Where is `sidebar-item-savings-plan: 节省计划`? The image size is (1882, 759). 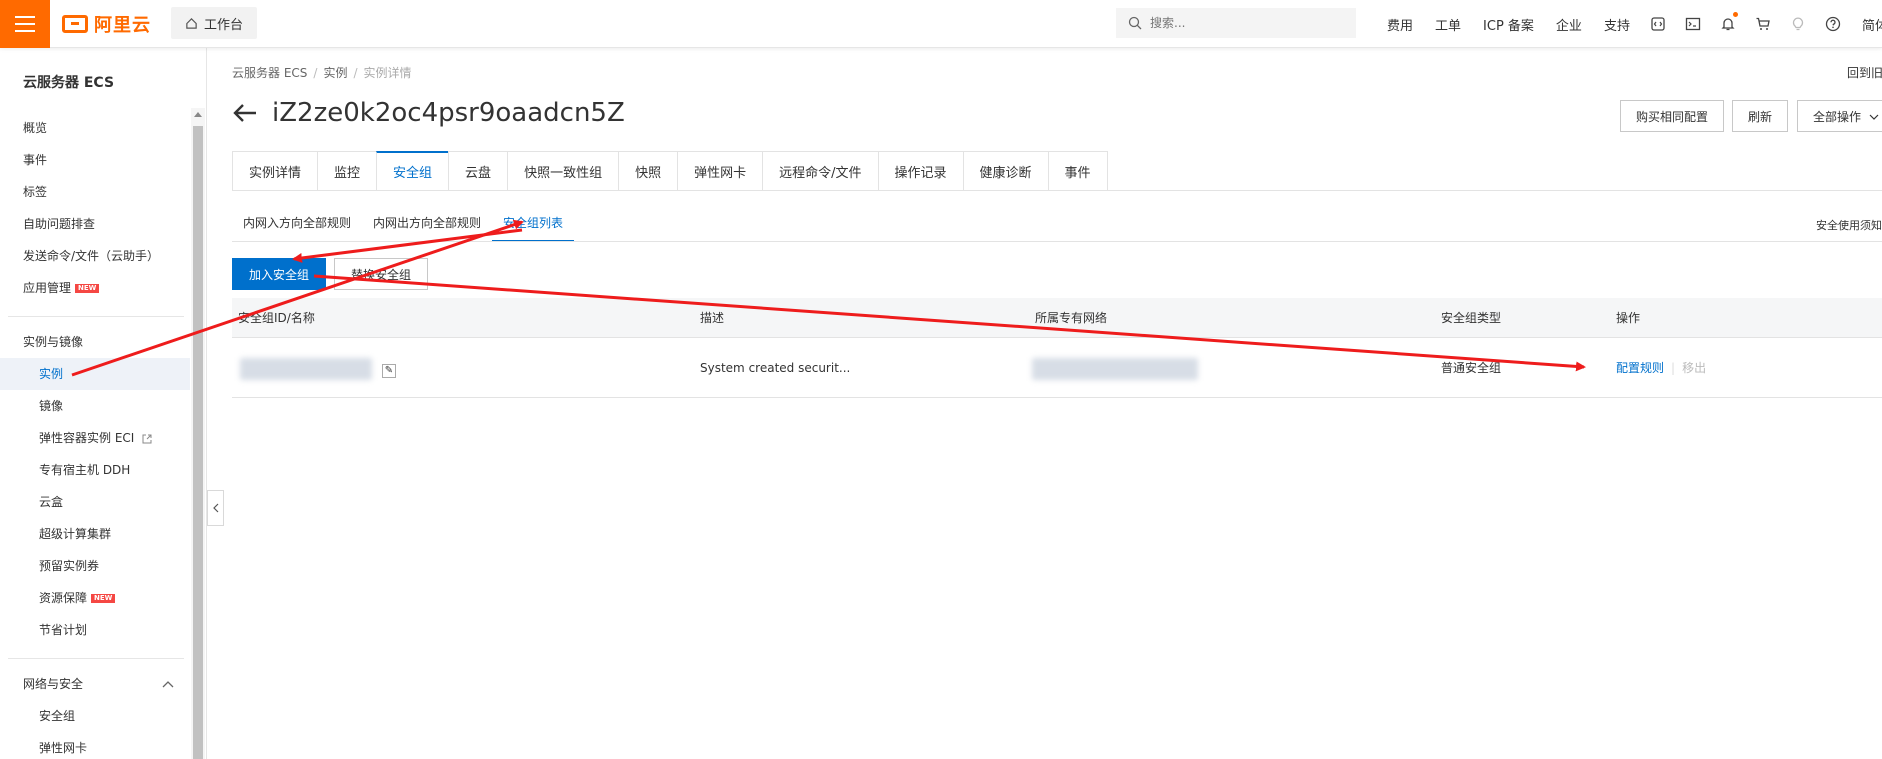 sidebar-item-savings-plan: 节省计划 is located at coordinates (95, 630).